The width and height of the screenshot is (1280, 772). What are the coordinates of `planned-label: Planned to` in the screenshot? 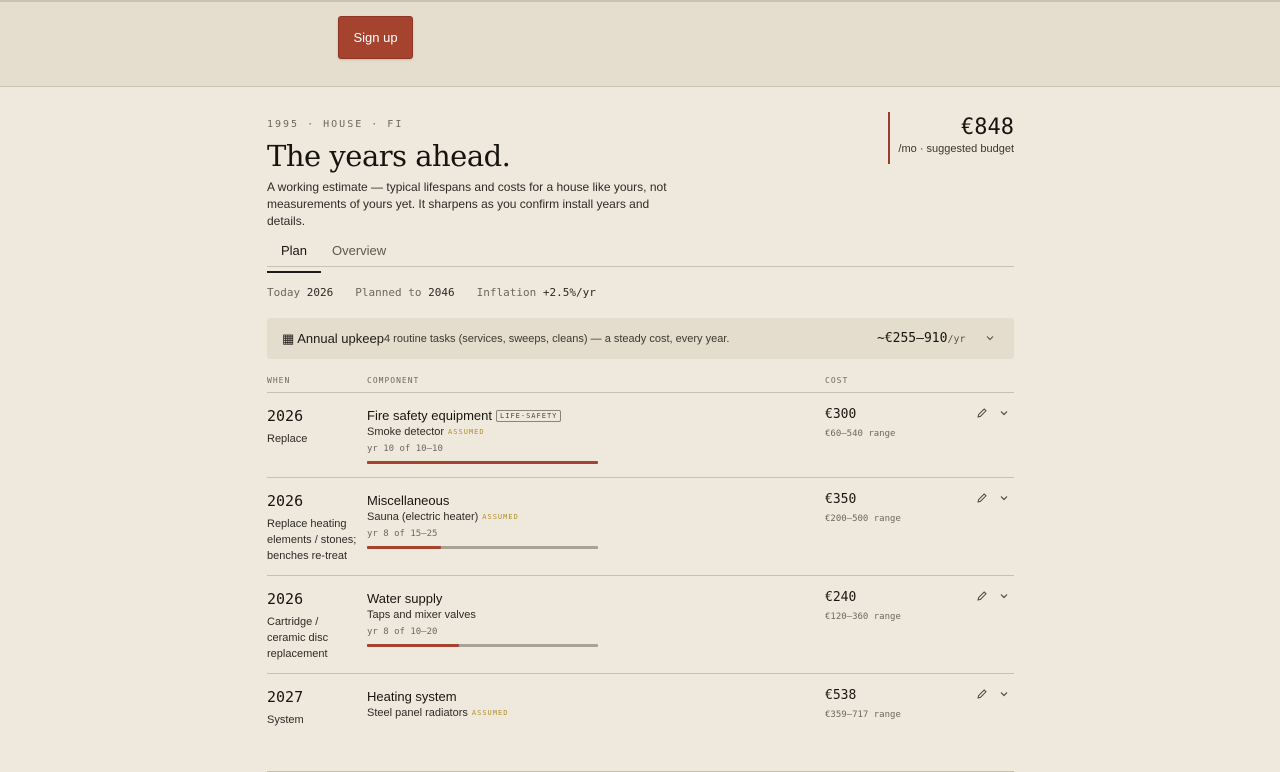 It's located at (388, 292).